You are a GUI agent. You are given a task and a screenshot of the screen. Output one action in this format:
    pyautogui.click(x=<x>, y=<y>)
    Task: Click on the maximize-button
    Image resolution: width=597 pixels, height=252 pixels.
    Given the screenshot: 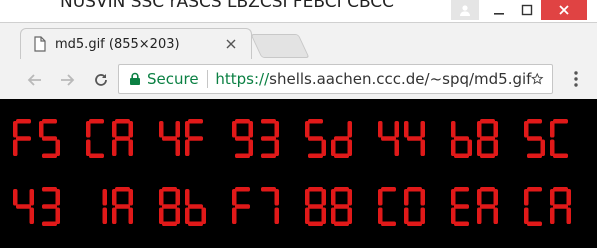 What is the action you would take?
    pyautogui.click(x=527, y=10)
    